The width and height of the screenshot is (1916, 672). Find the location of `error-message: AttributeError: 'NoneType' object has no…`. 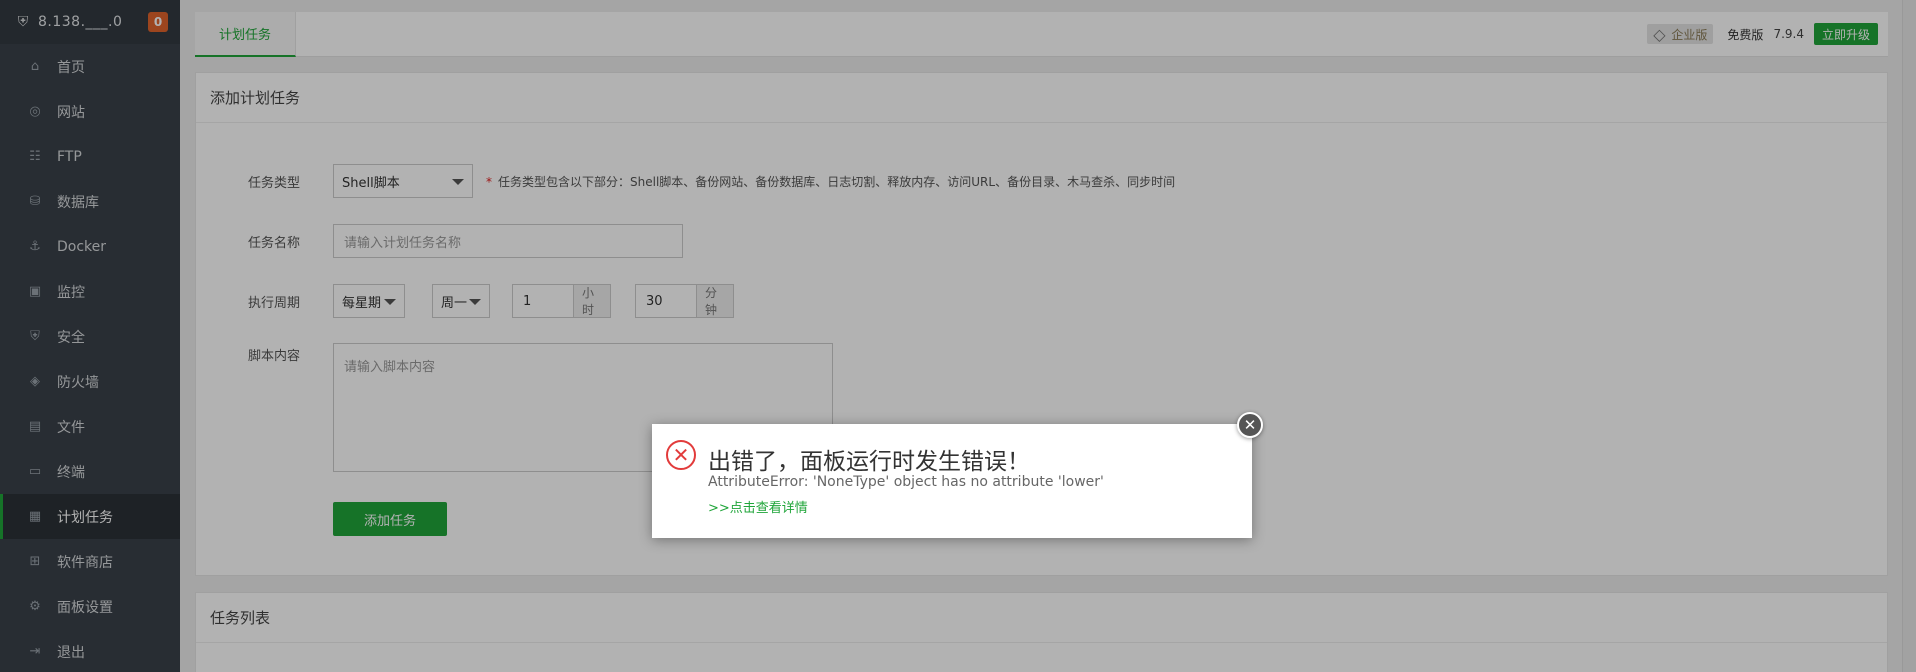

error-message: AttributeError: 'NoneType' object has no… is located at coordinates (906, 482).